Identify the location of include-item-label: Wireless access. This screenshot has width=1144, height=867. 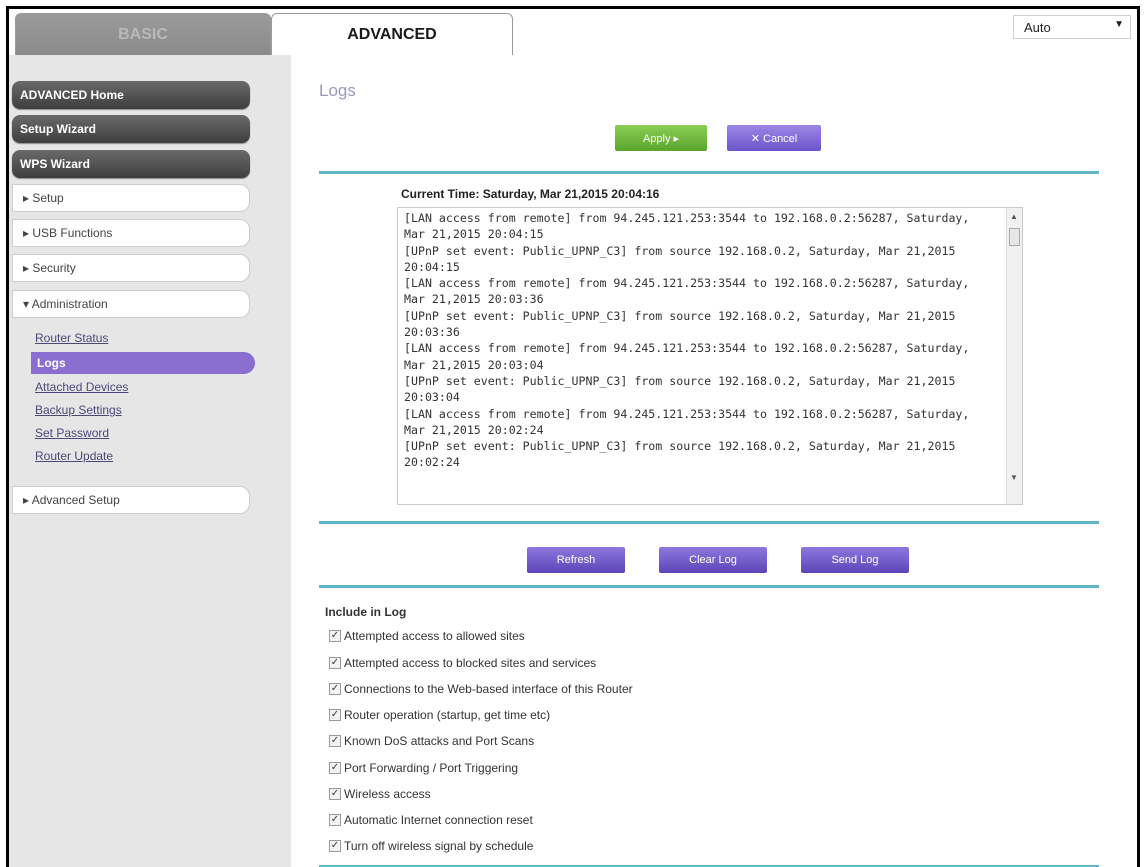
(387, 794).